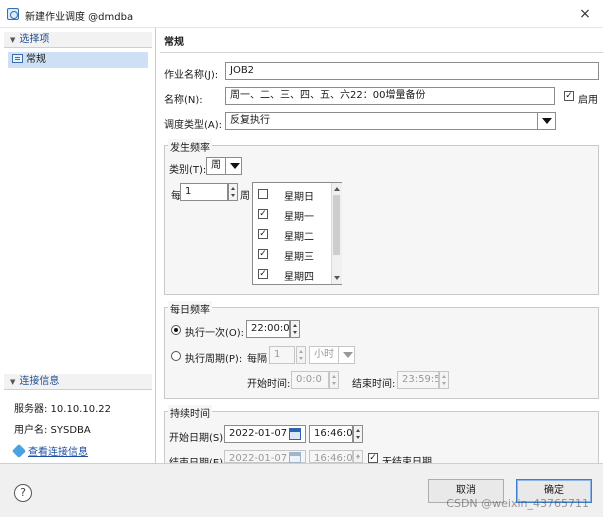 The height and width of the screenshot is (517, 603). I want to click on sidebar-item-general: 常规, so click(78, 60).